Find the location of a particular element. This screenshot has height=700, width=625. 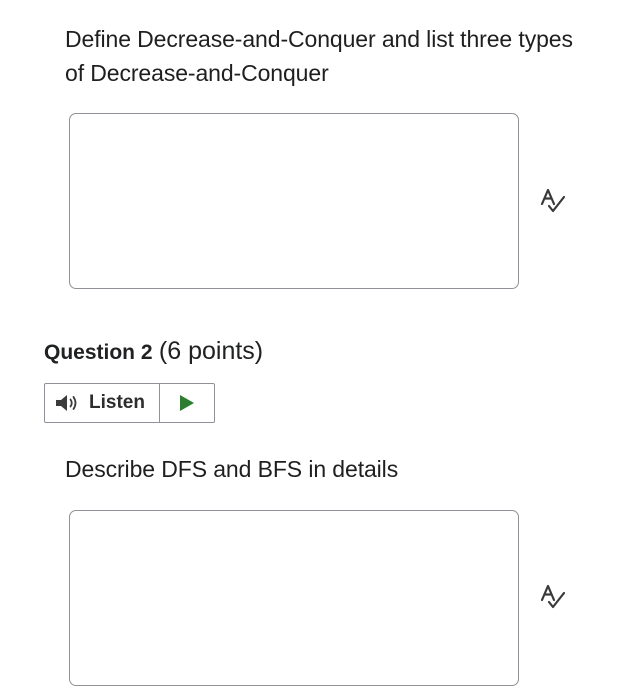

question-2-prompt: Describe DFS and BFS in details is located at coordinates (232, 469).